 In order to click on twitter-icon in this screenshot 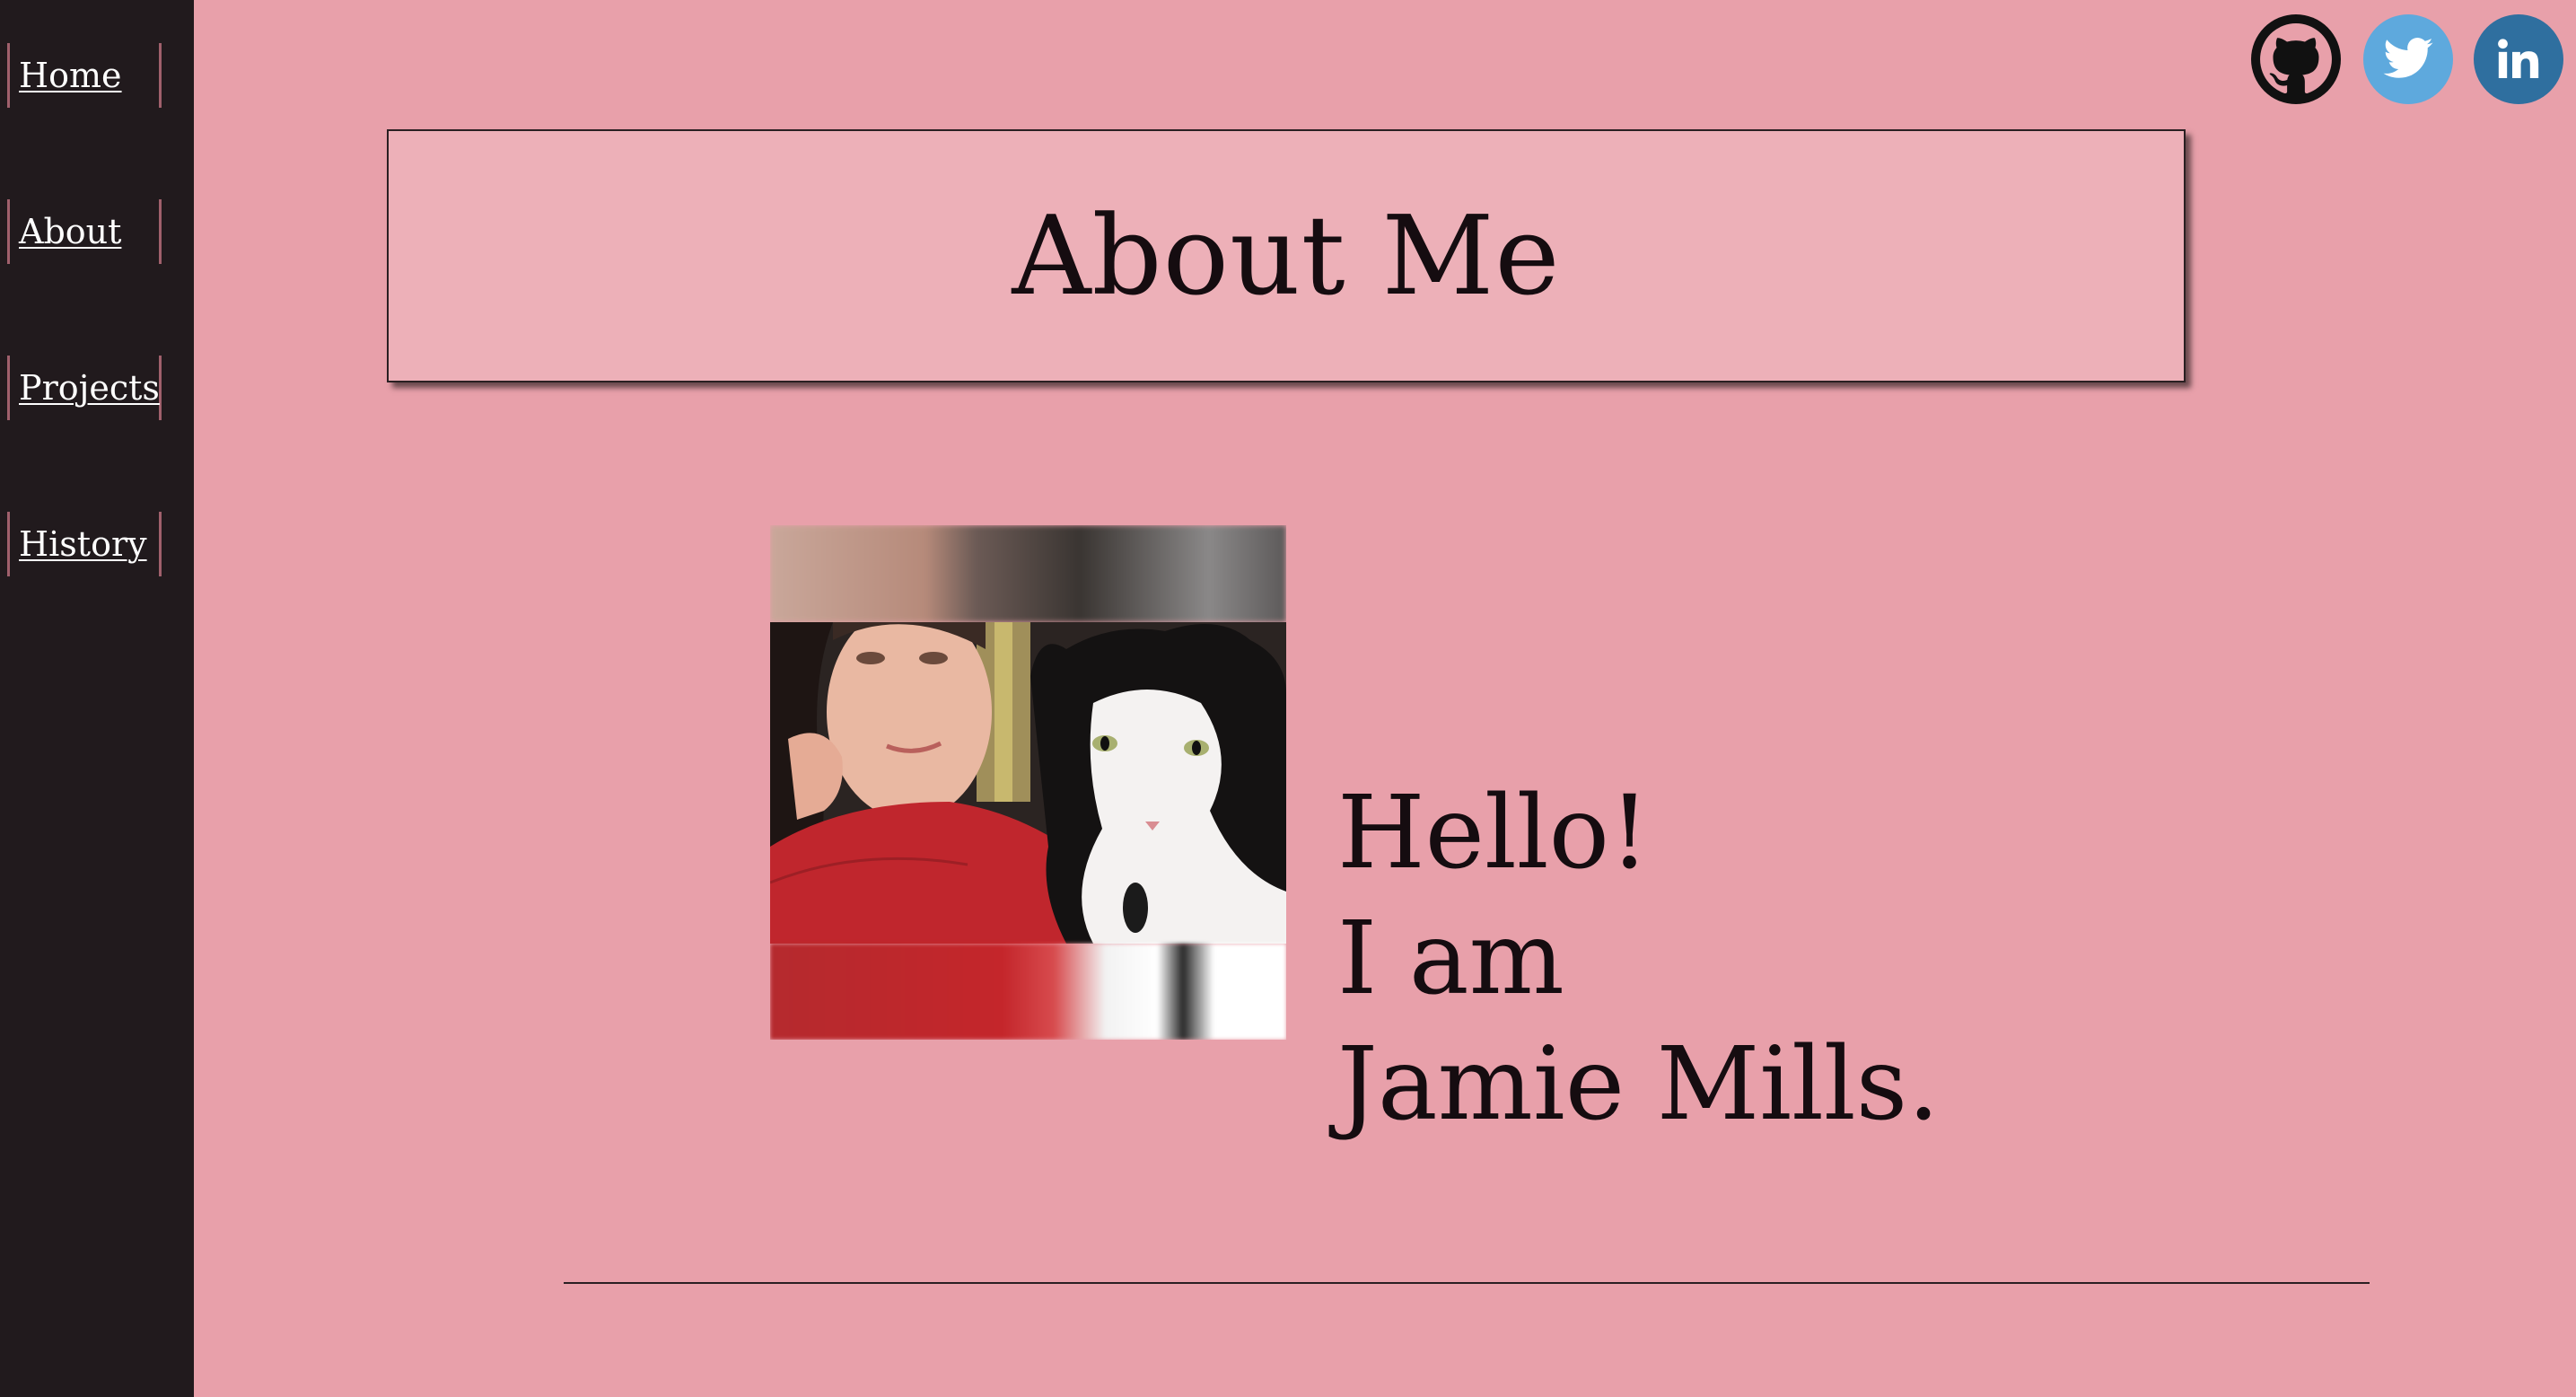, I will do `click(2408, 58)`.